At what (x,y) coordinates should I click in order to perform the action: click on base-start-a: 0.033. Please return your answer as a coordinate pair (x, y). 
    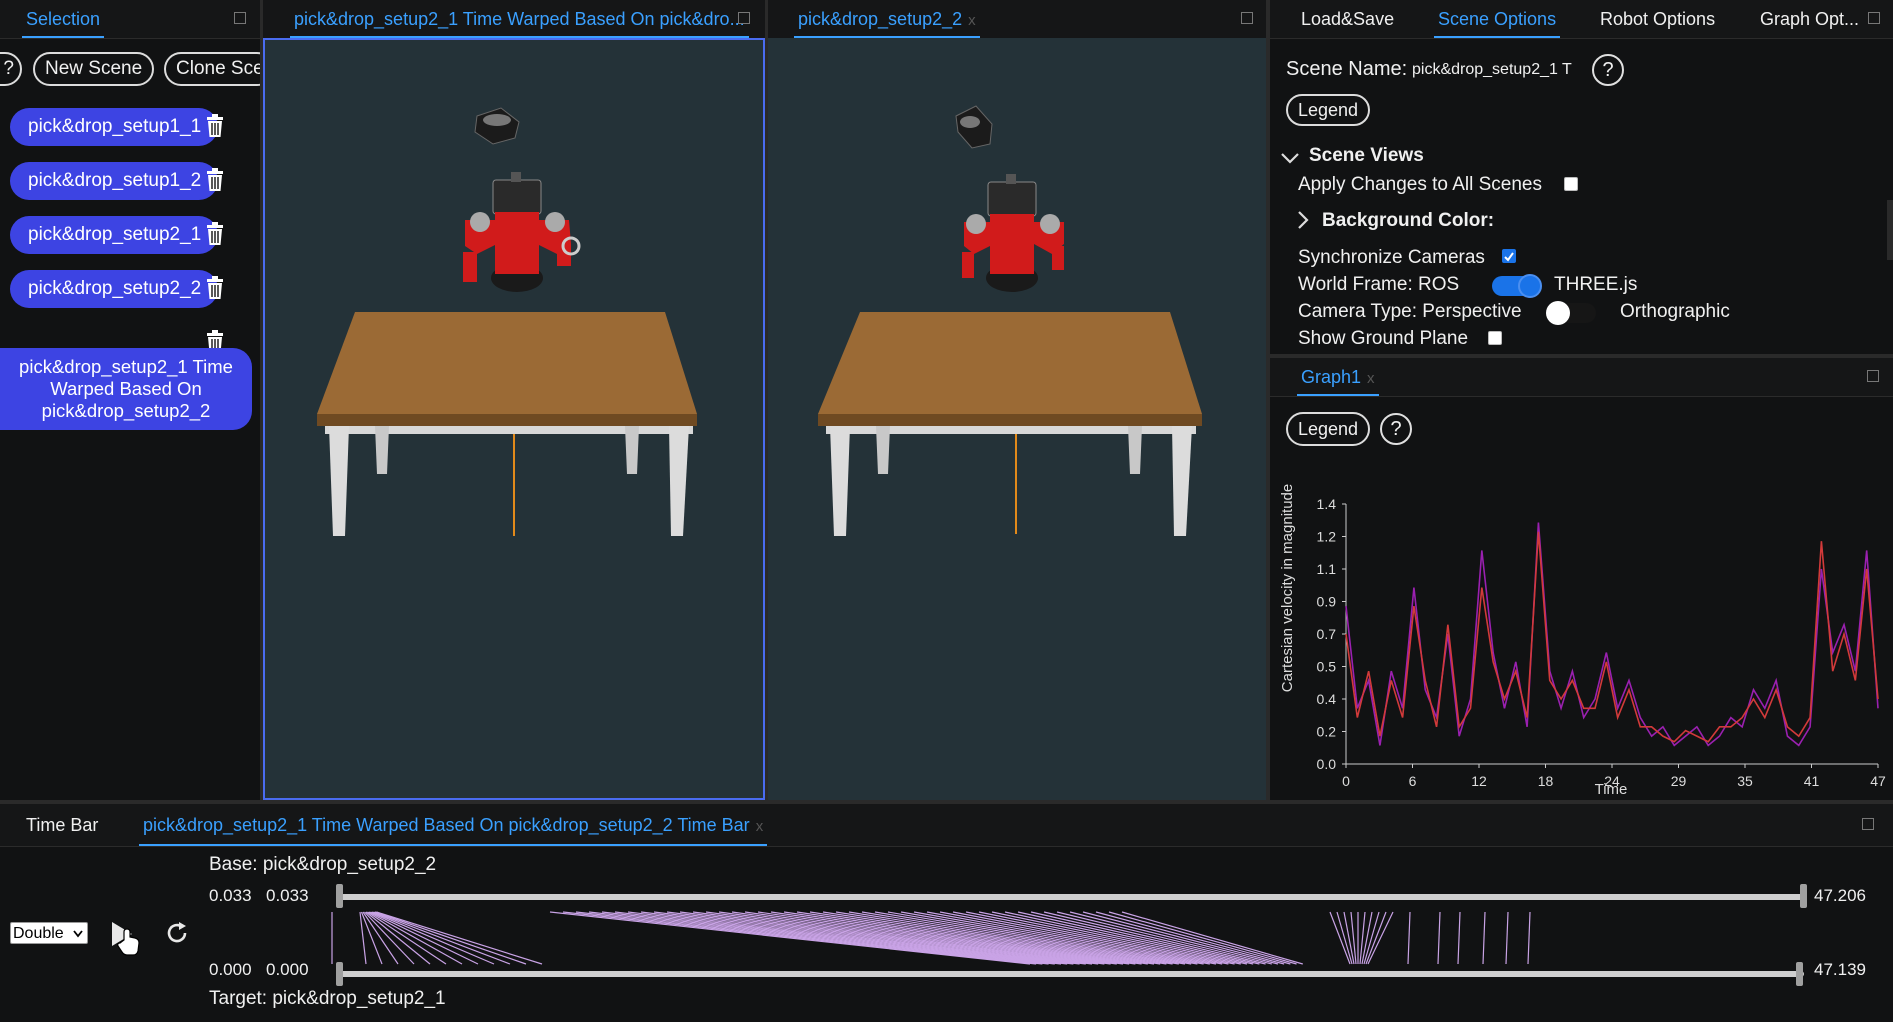
    Looking at the image, I should click on (230, 895).